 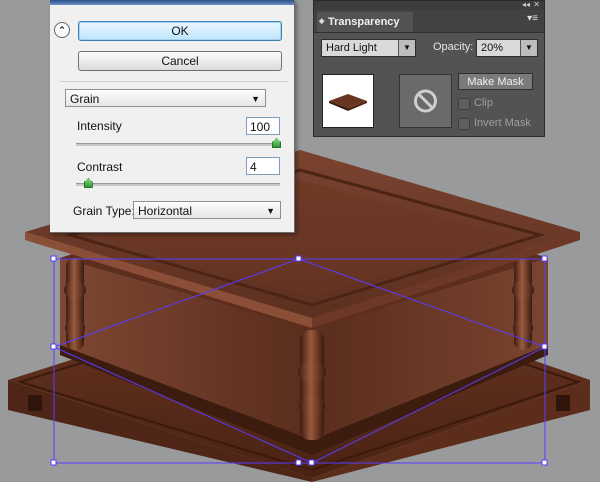 I want to click on tab-transparency: ◆ Transparency, so click(x=365, y=22).